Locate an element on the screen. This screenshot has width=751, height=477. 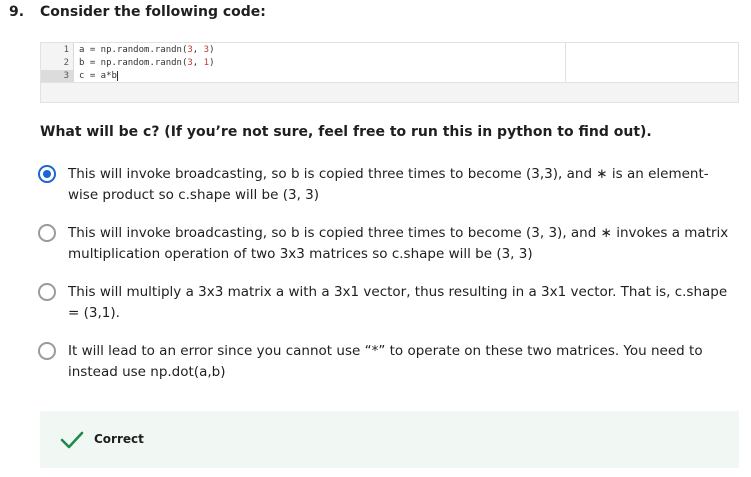
code-line: c = a*b is located at coordinates (146, 76).